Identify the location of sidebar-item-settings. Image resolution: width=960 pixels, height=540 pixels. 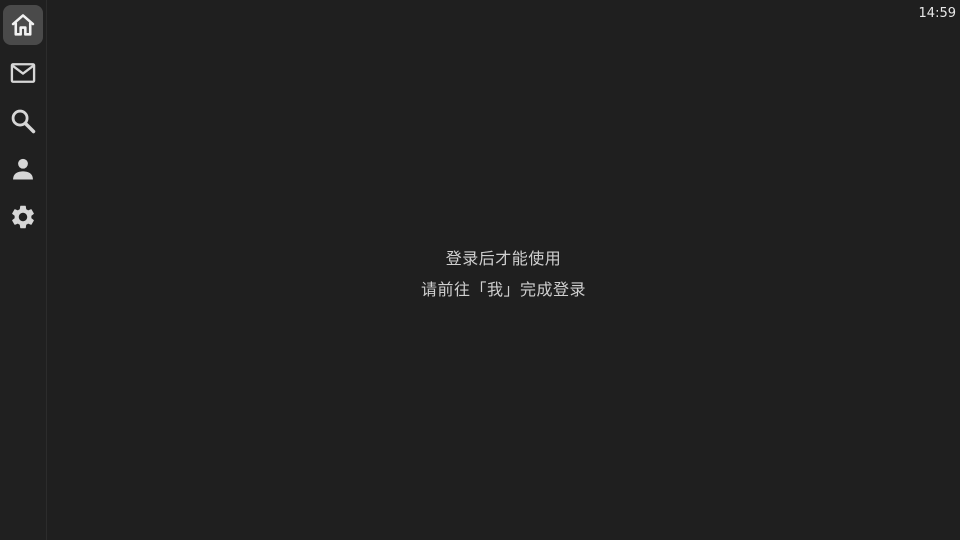
(23, 217).